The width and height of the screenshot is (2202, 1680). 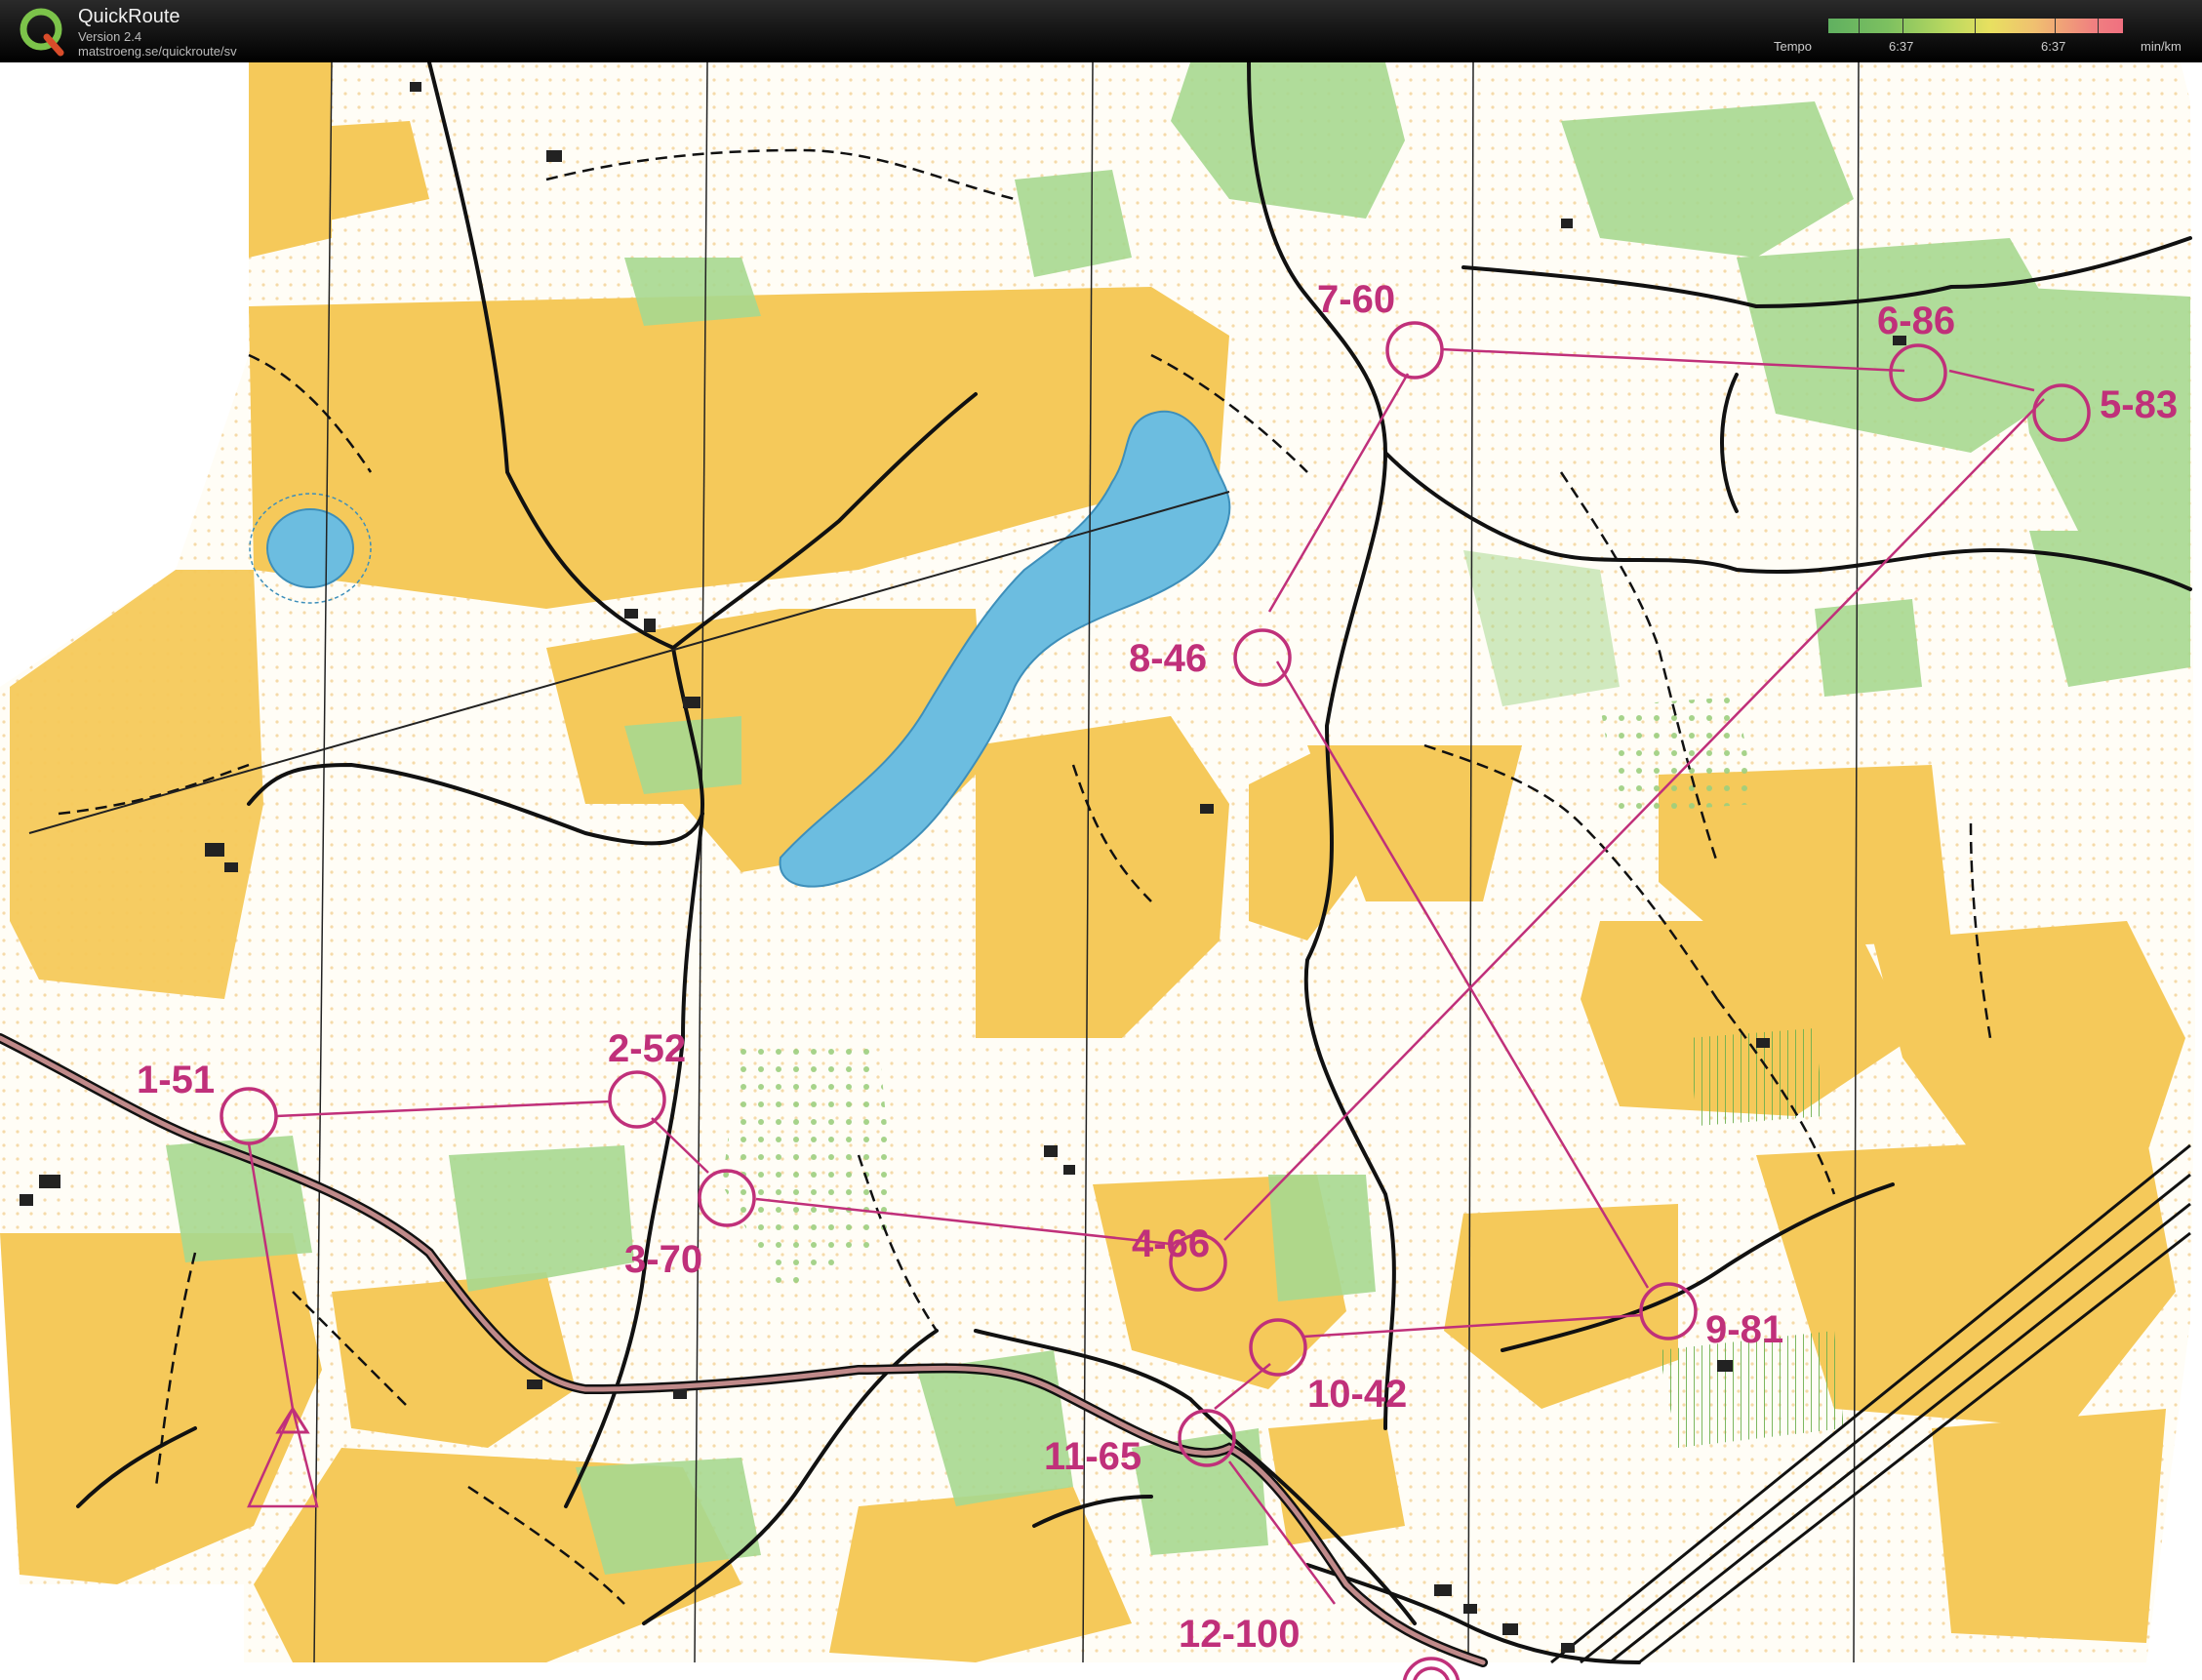 I want to click on tempo-unit: min/km, so click(x=2161, y=46).